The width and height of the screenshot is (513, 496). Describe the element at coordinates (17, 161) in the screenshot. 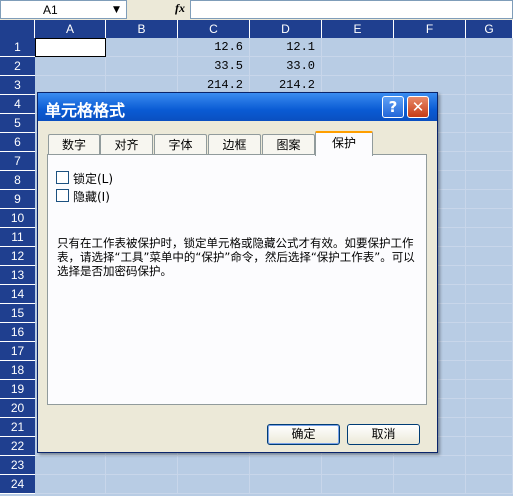

I see `row-header-7: 7` at that location.